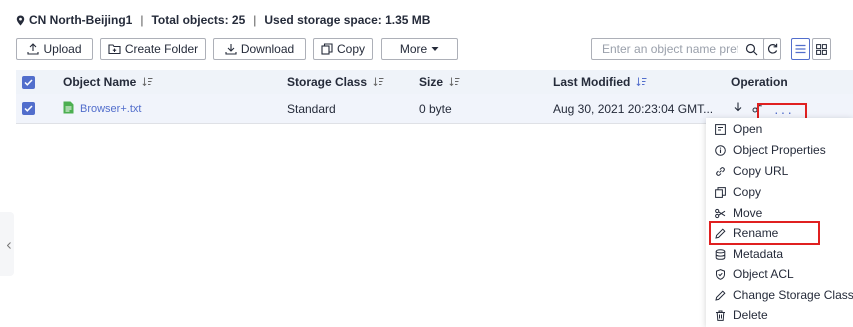  Describe the element at coordinates (311, 108) in the screenshot. I see `storage-class-cell: Standard` at that location.